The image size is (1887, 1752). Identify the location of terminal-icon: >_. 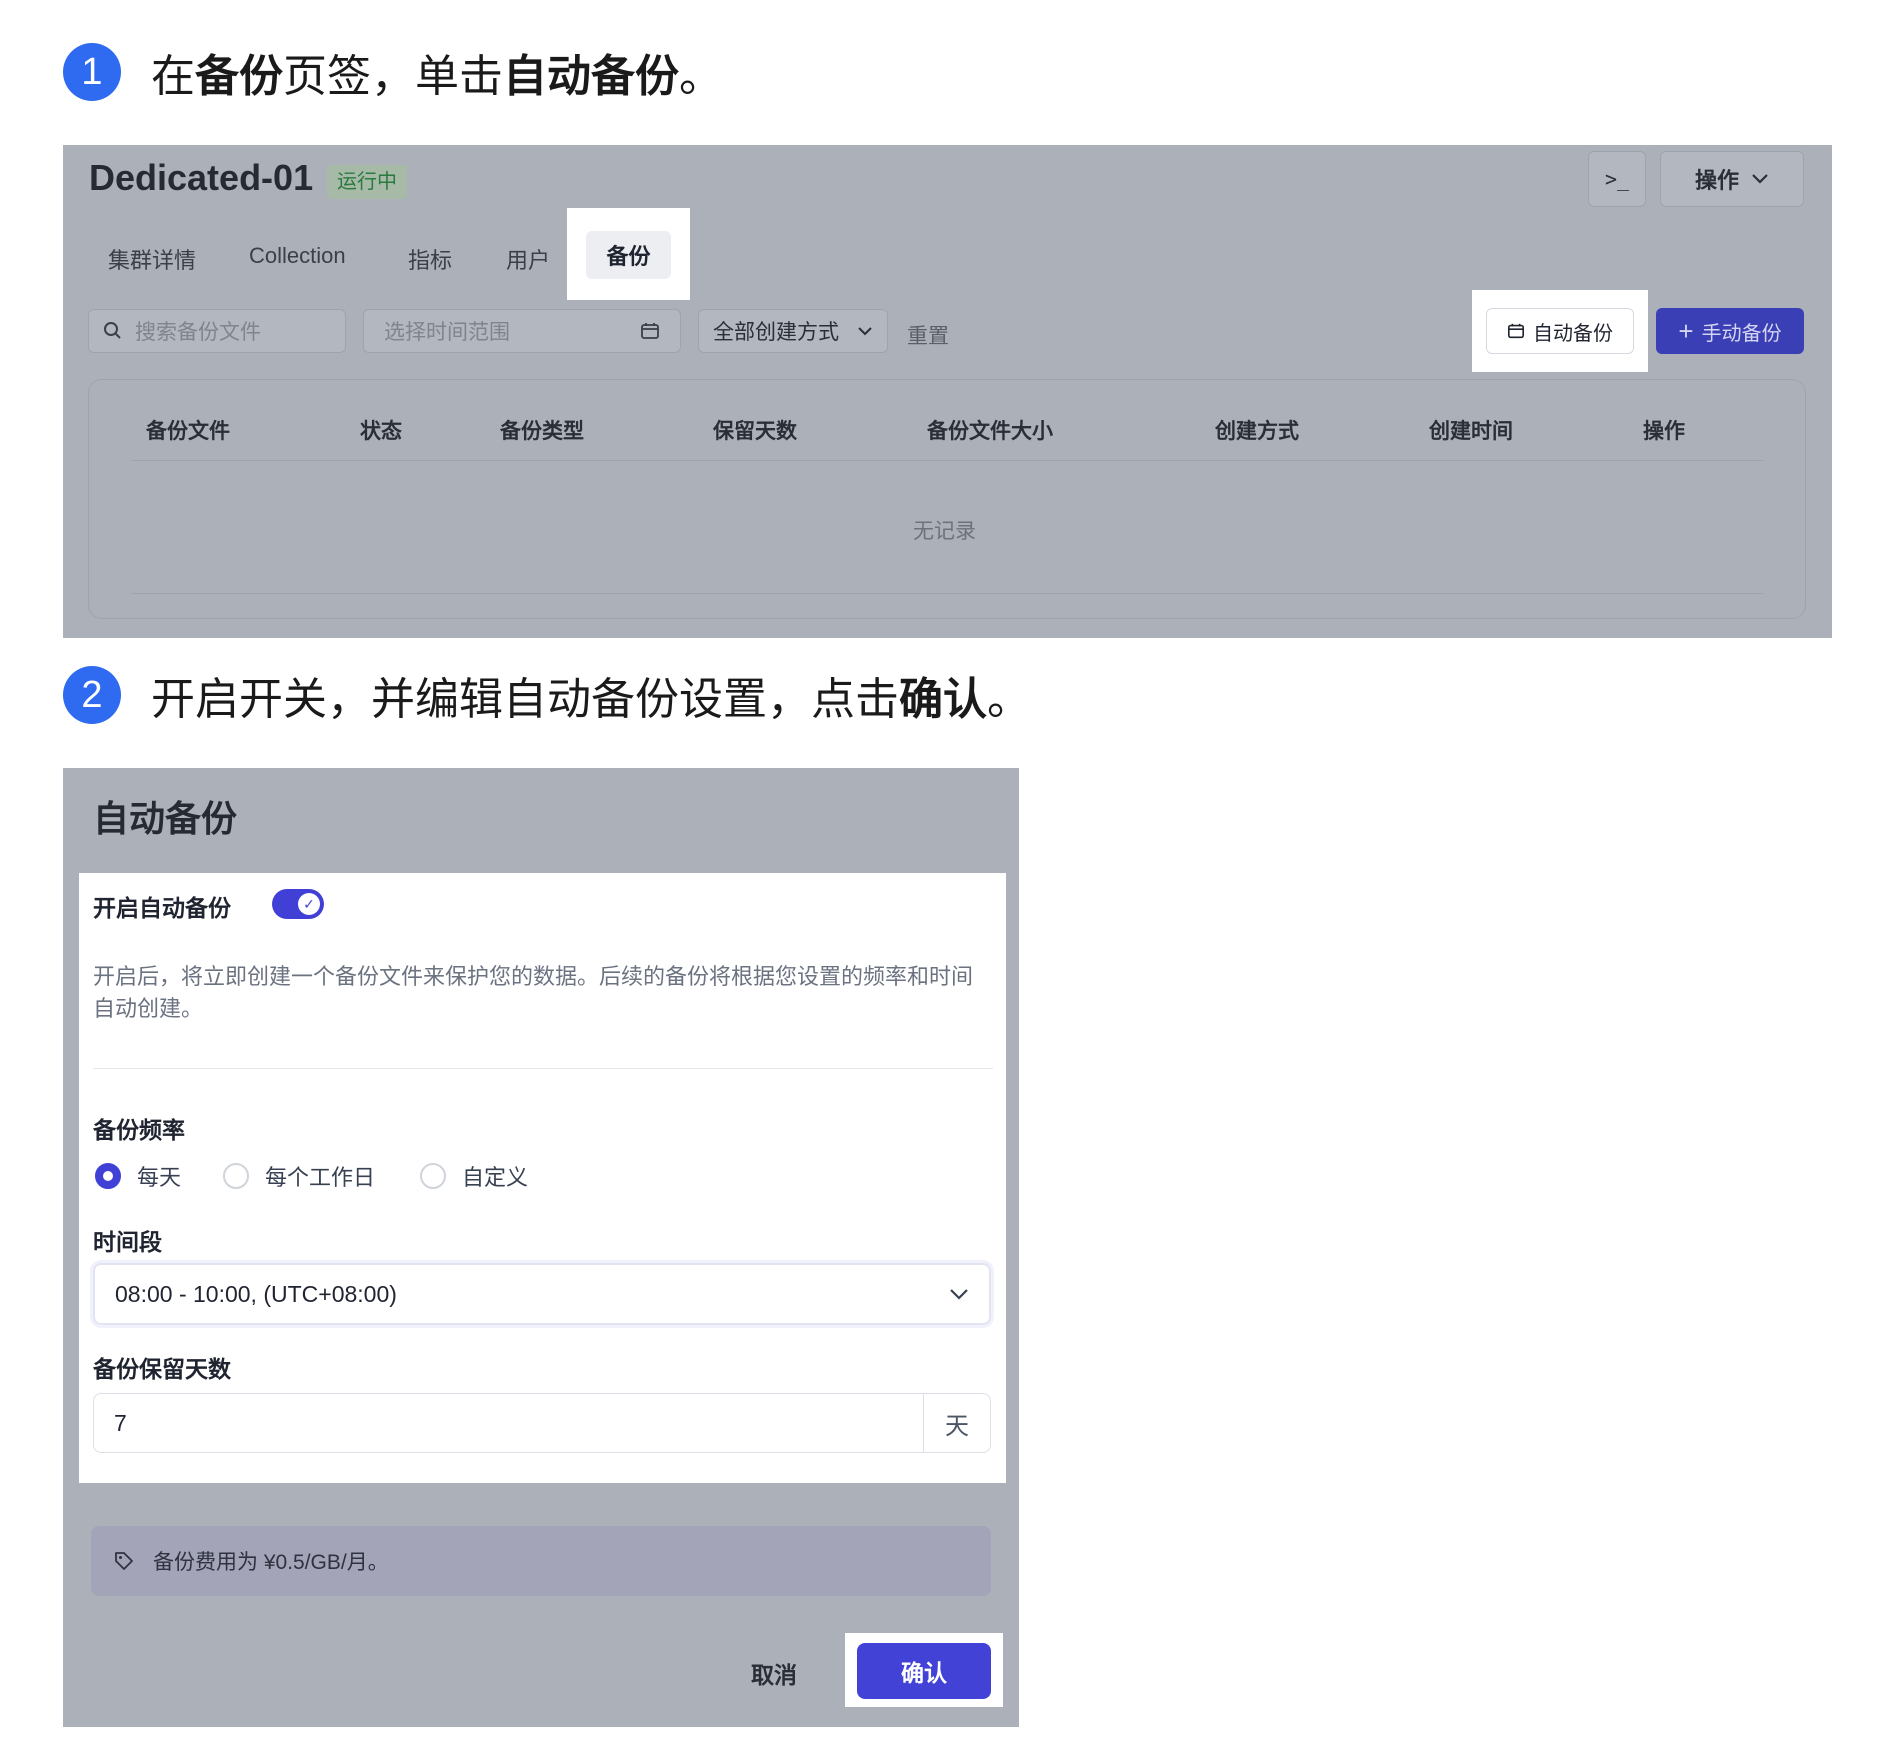
(1617, 179).